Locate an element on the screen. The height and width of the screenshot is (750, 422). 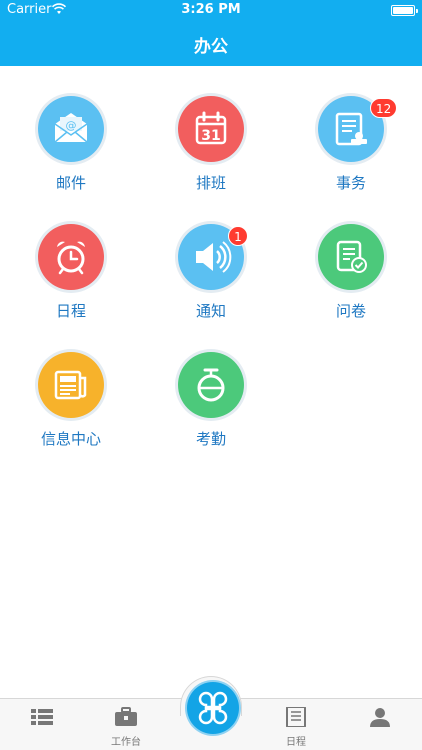
calendar-icon: 31 is located at coordinates (211, 129).